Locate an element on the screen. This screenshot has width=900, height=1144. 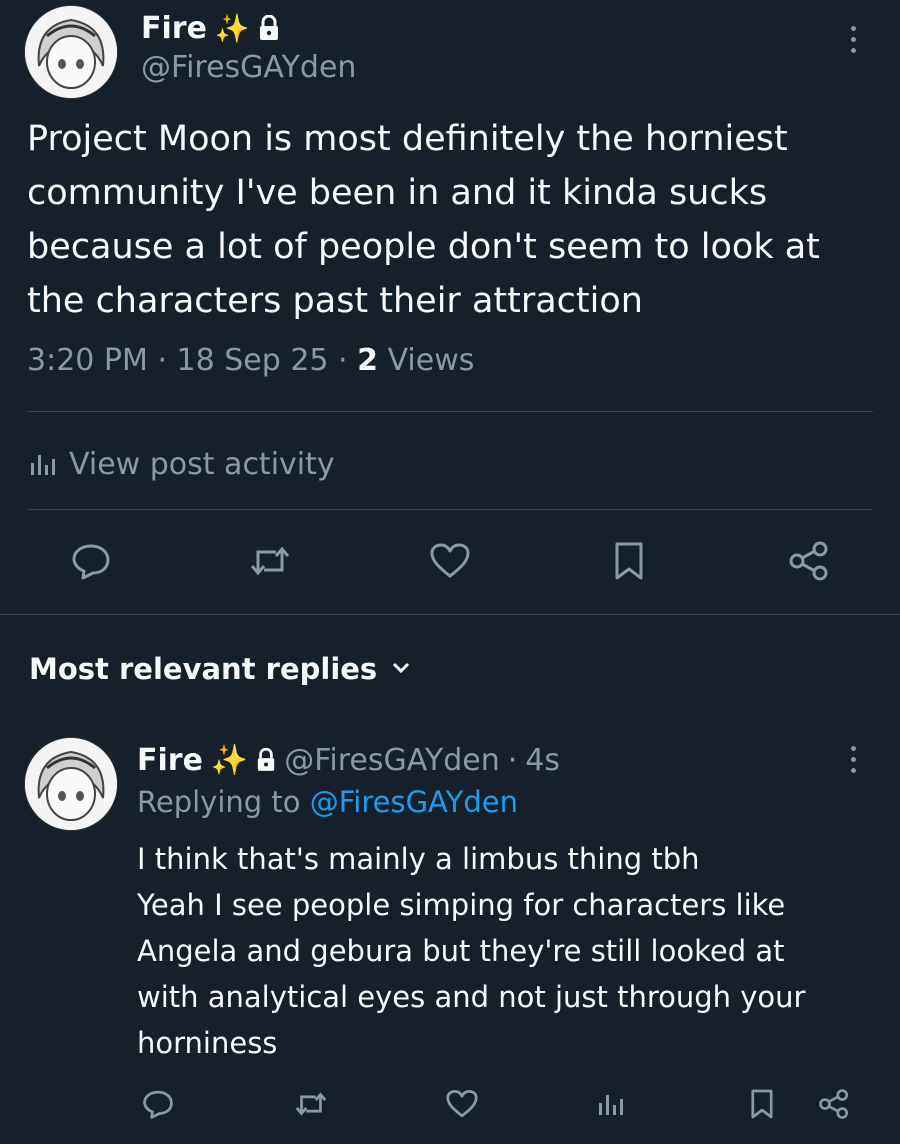
bookmark-button is located at coordinates (629, 563).